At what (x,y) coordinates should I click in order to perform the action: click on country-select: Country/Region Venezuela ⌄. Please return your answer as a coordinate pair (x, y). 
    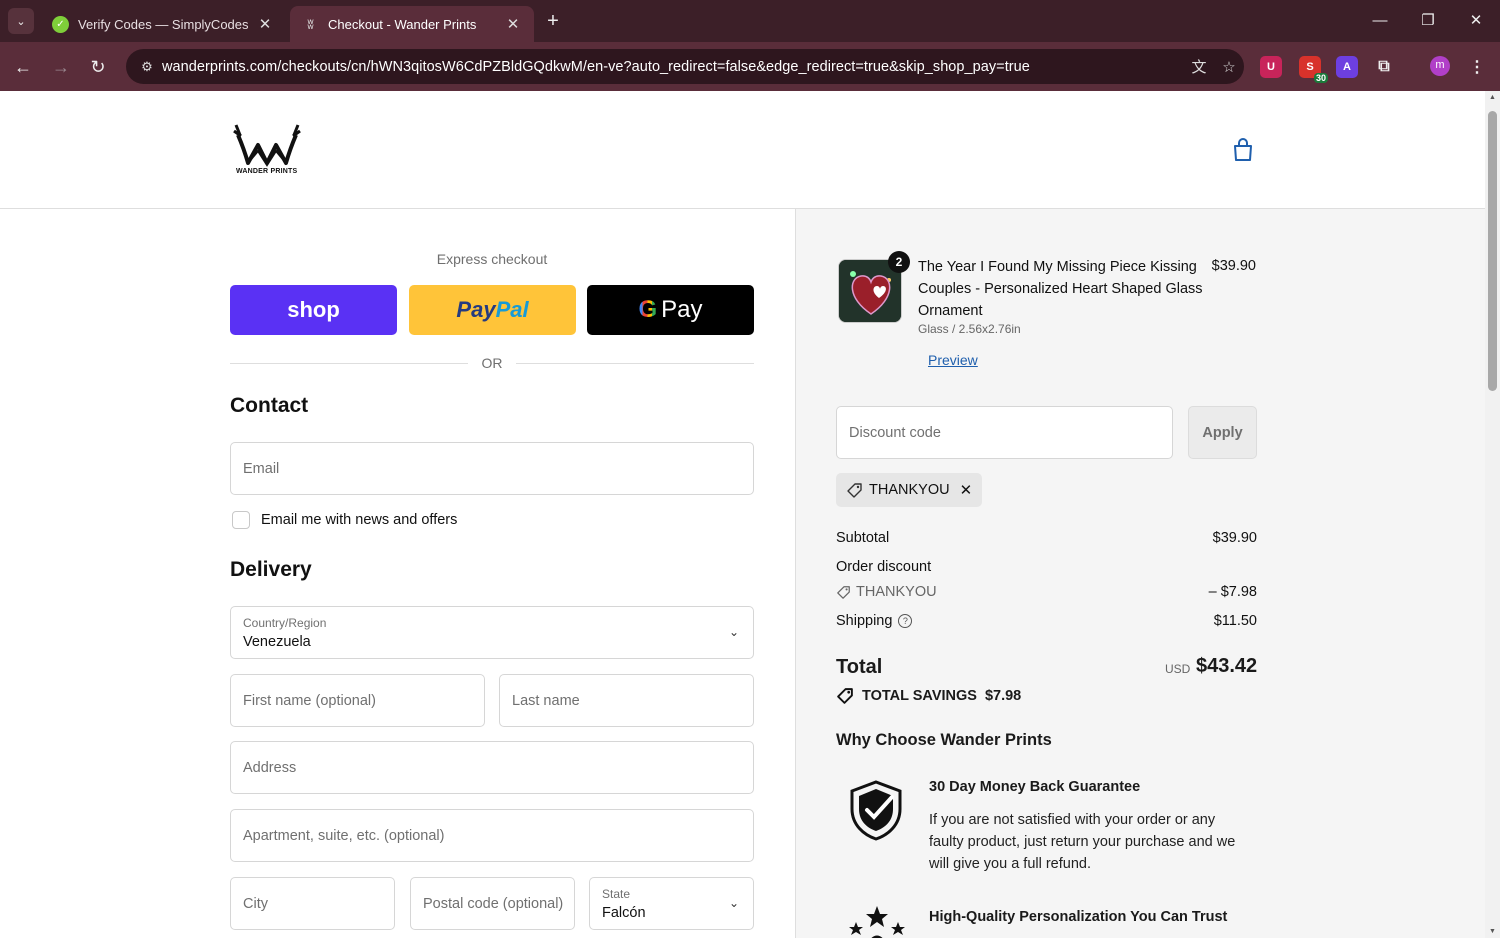
    Looking at the image, I should click on (492, 632).